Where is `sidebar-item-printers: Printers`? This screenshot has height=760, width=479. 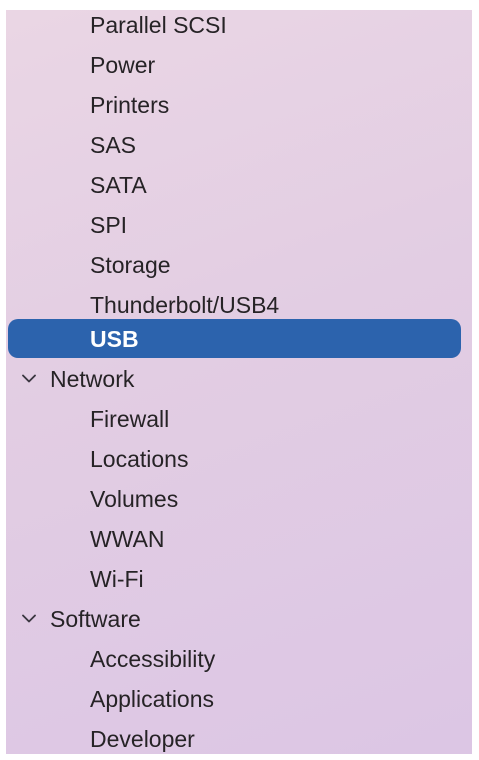 sidebar-item-printers: Printers is located at coordinates (129, 105).